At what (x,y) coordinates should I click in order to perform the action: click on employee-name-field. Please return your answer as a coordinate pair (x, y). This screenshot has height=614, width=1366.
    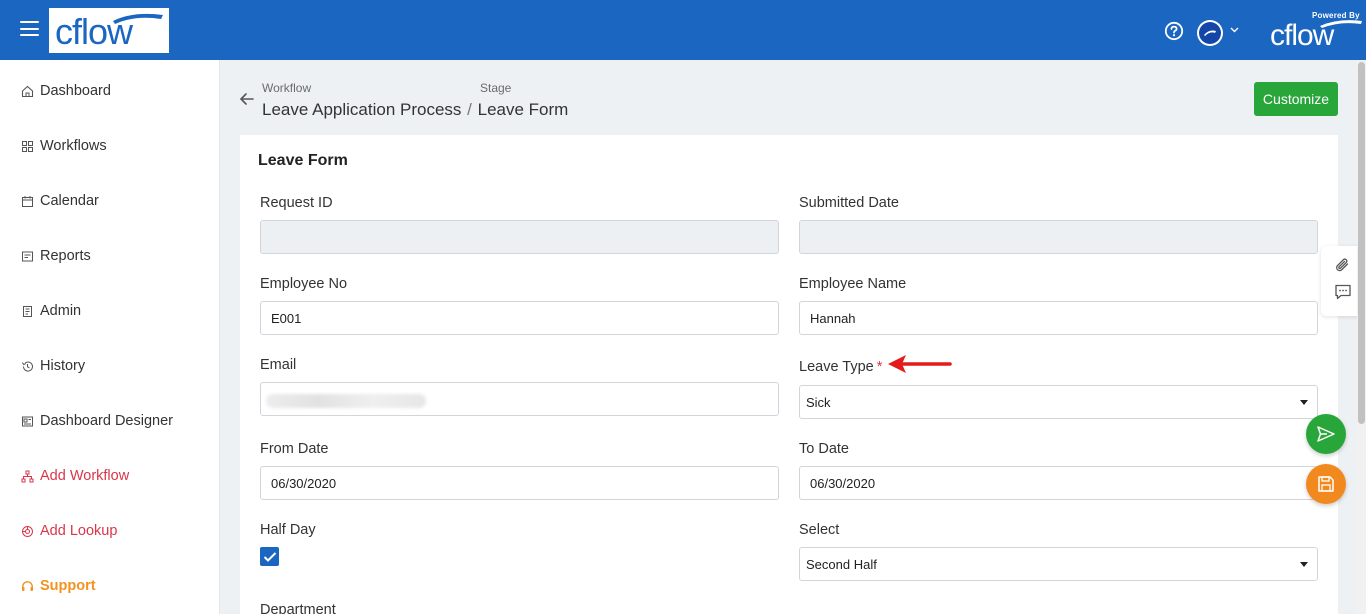
    Looking at the image, I should click on (1058, 318).